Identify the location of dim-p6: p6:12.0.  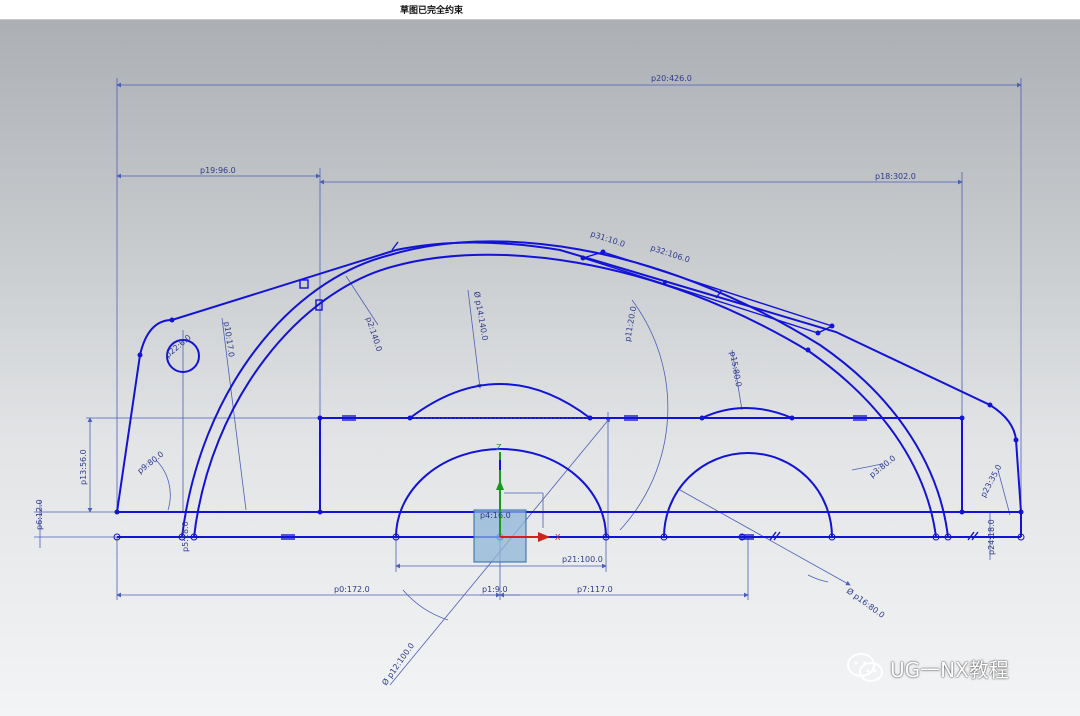
(39, 514).